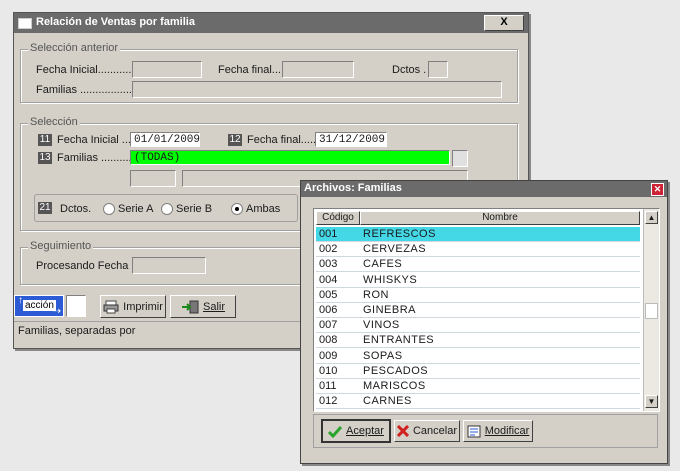 The image size is (680, 471). I want to click on list-item: 003 CAFES, so click(478, 265).